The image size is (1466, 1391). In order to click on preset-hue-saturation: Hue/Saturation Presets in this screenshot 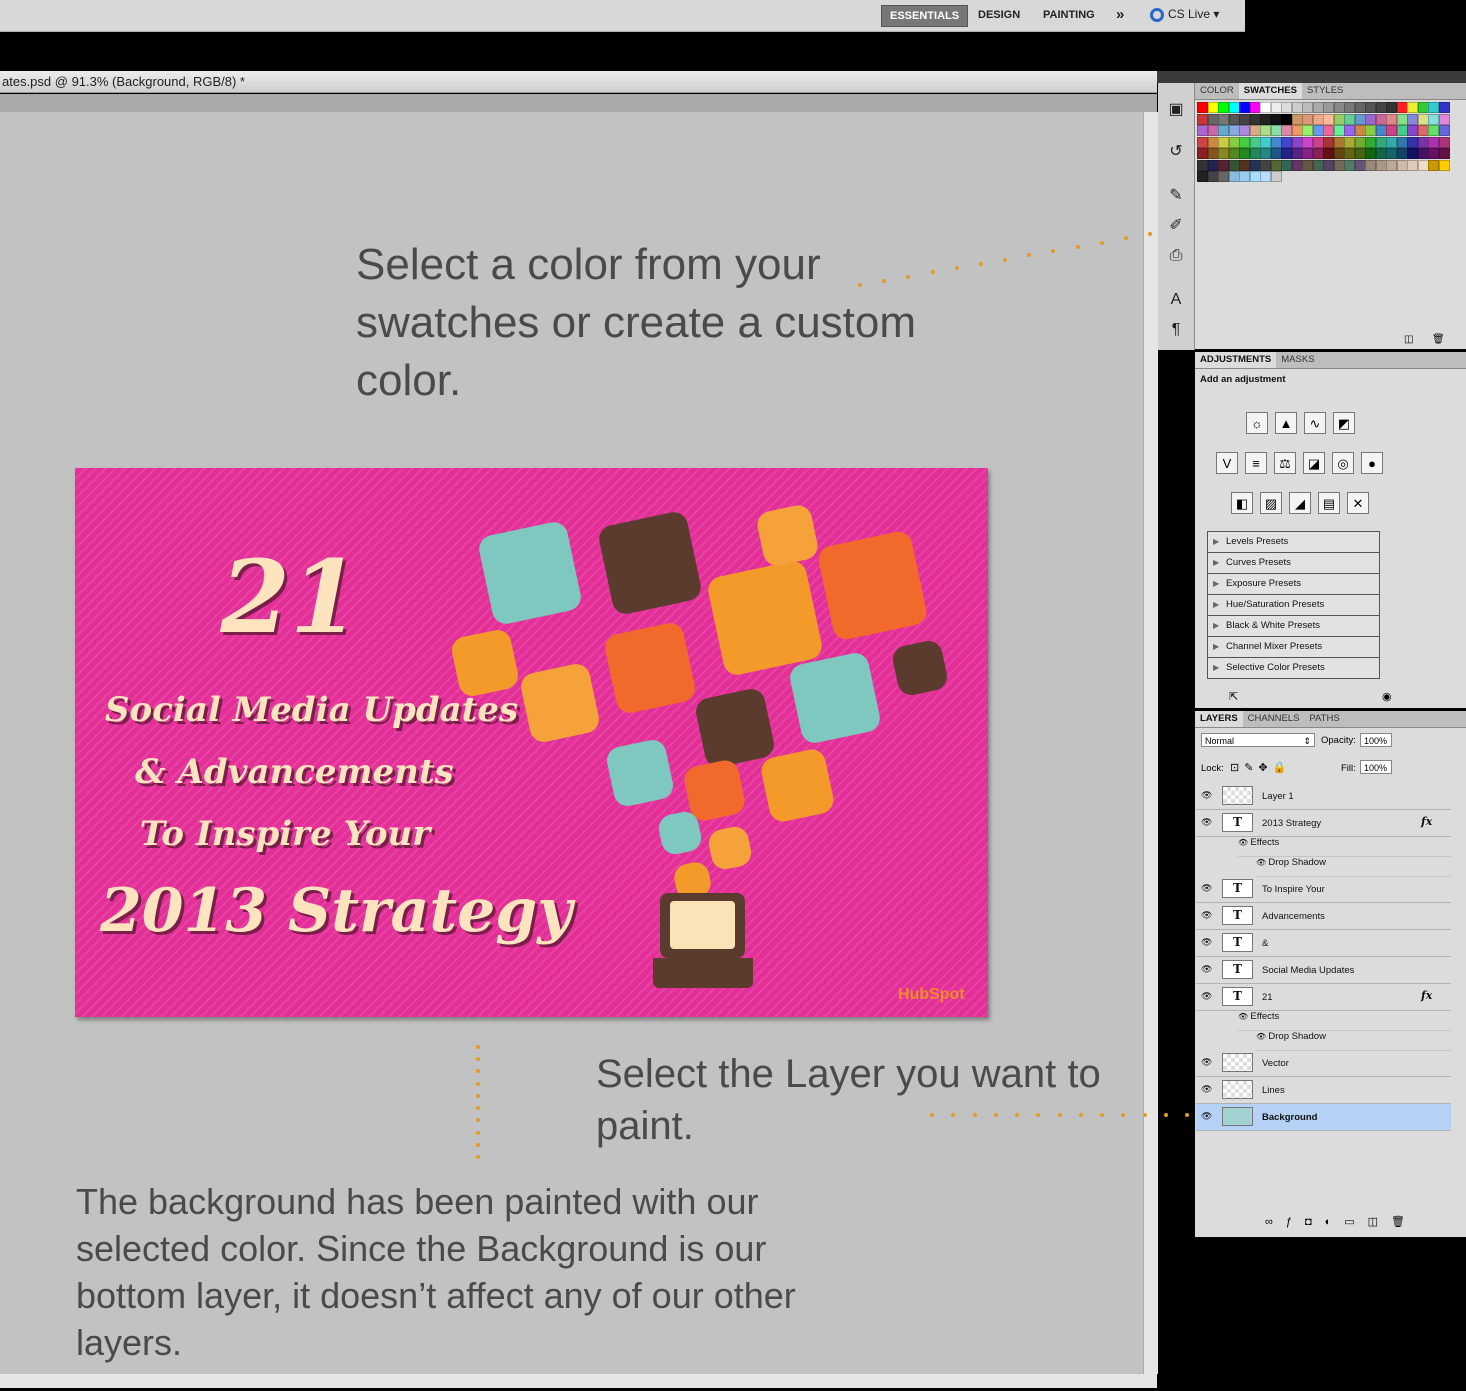, I will do `click(1293, 605)`.